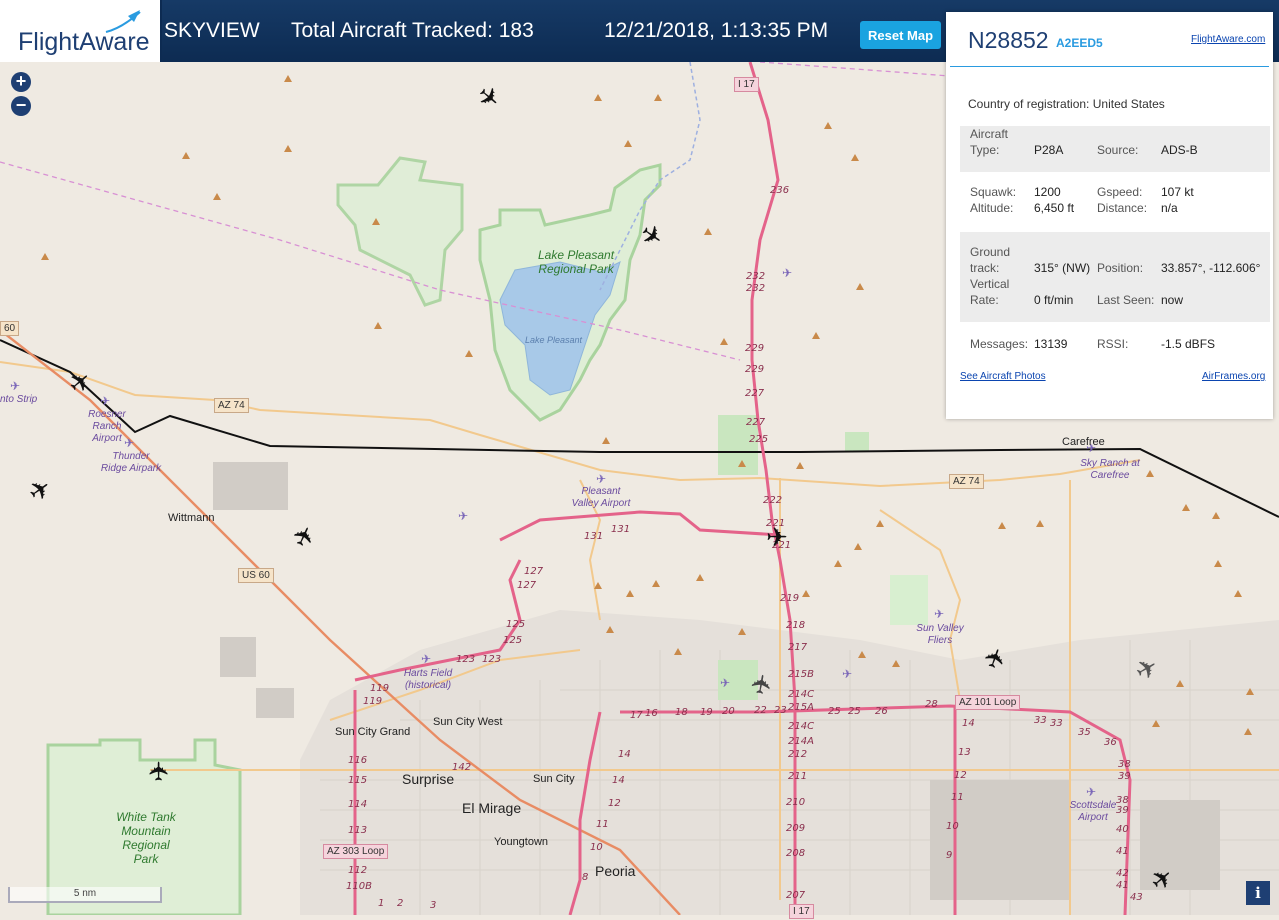  What do you see at coordinates (964, 752) in the screenshot?
I see `svg-text: 13` at bounding box center [964, 752].